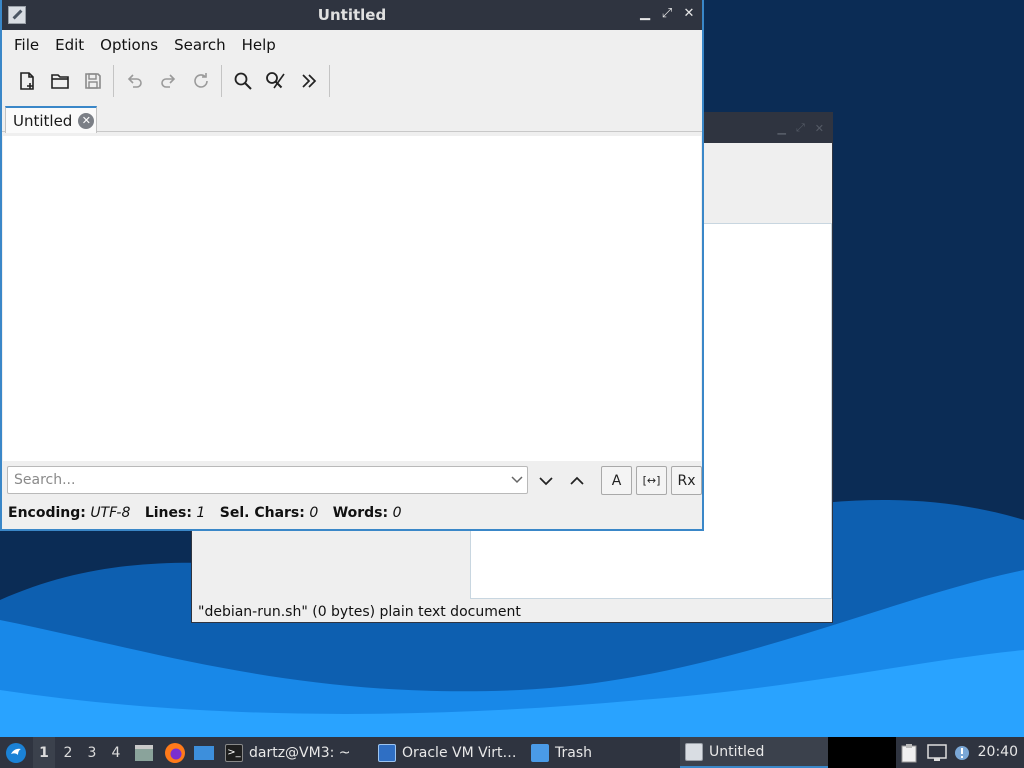 This screenshot has height=768, width=1024. What do you see at coordinates (17, 15) in the screenshot?
I see `text-editor-app-icon` at bounding box center [17, 15].